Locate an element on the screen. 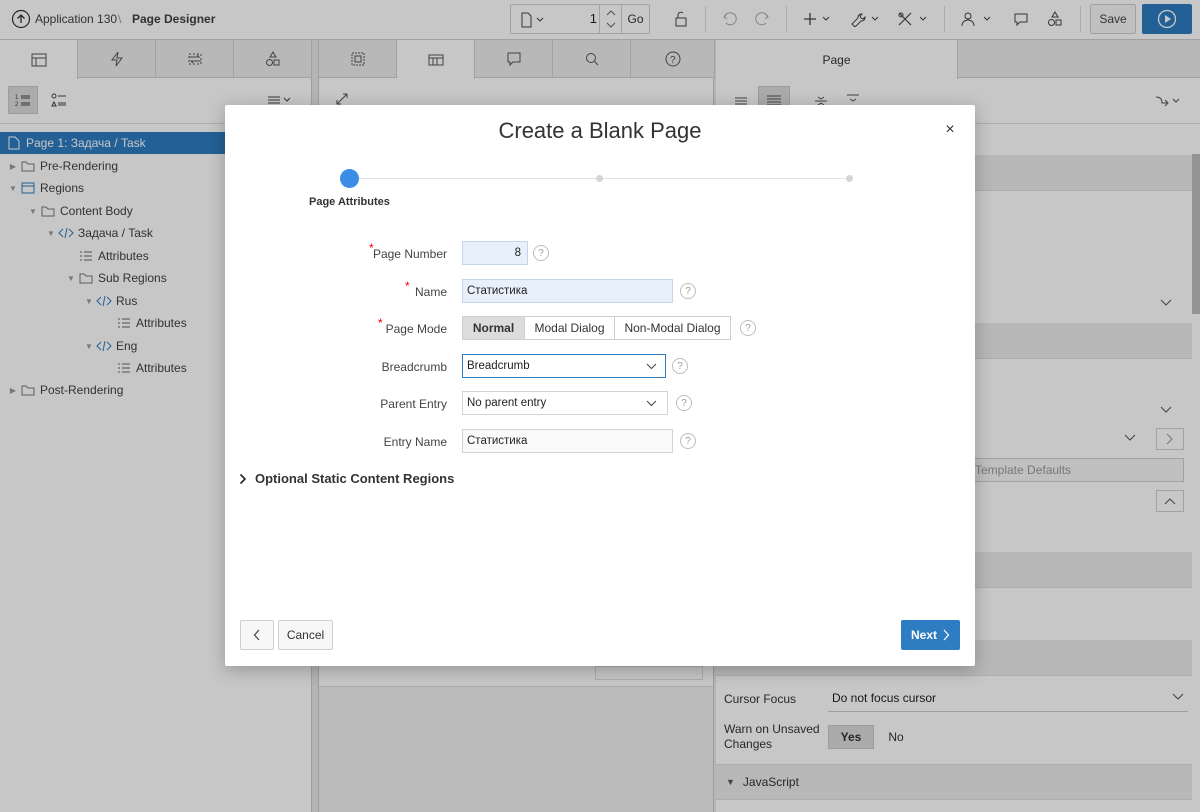 The image size is (1200, 812). previous-button is located at coordinates (257, 635).